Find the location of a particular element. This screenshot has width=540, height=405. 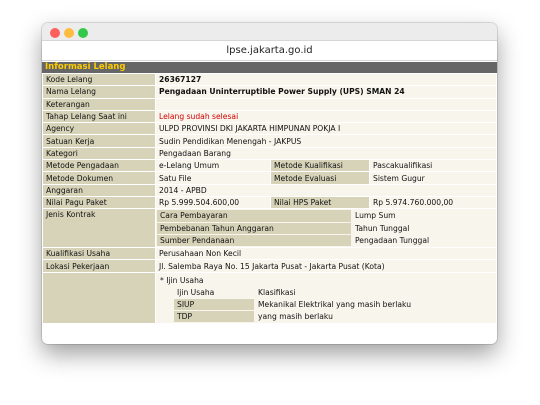

jenis-kontrak-row: Cara Pembayaran Lump Sum is located at coordinates (326, 216).